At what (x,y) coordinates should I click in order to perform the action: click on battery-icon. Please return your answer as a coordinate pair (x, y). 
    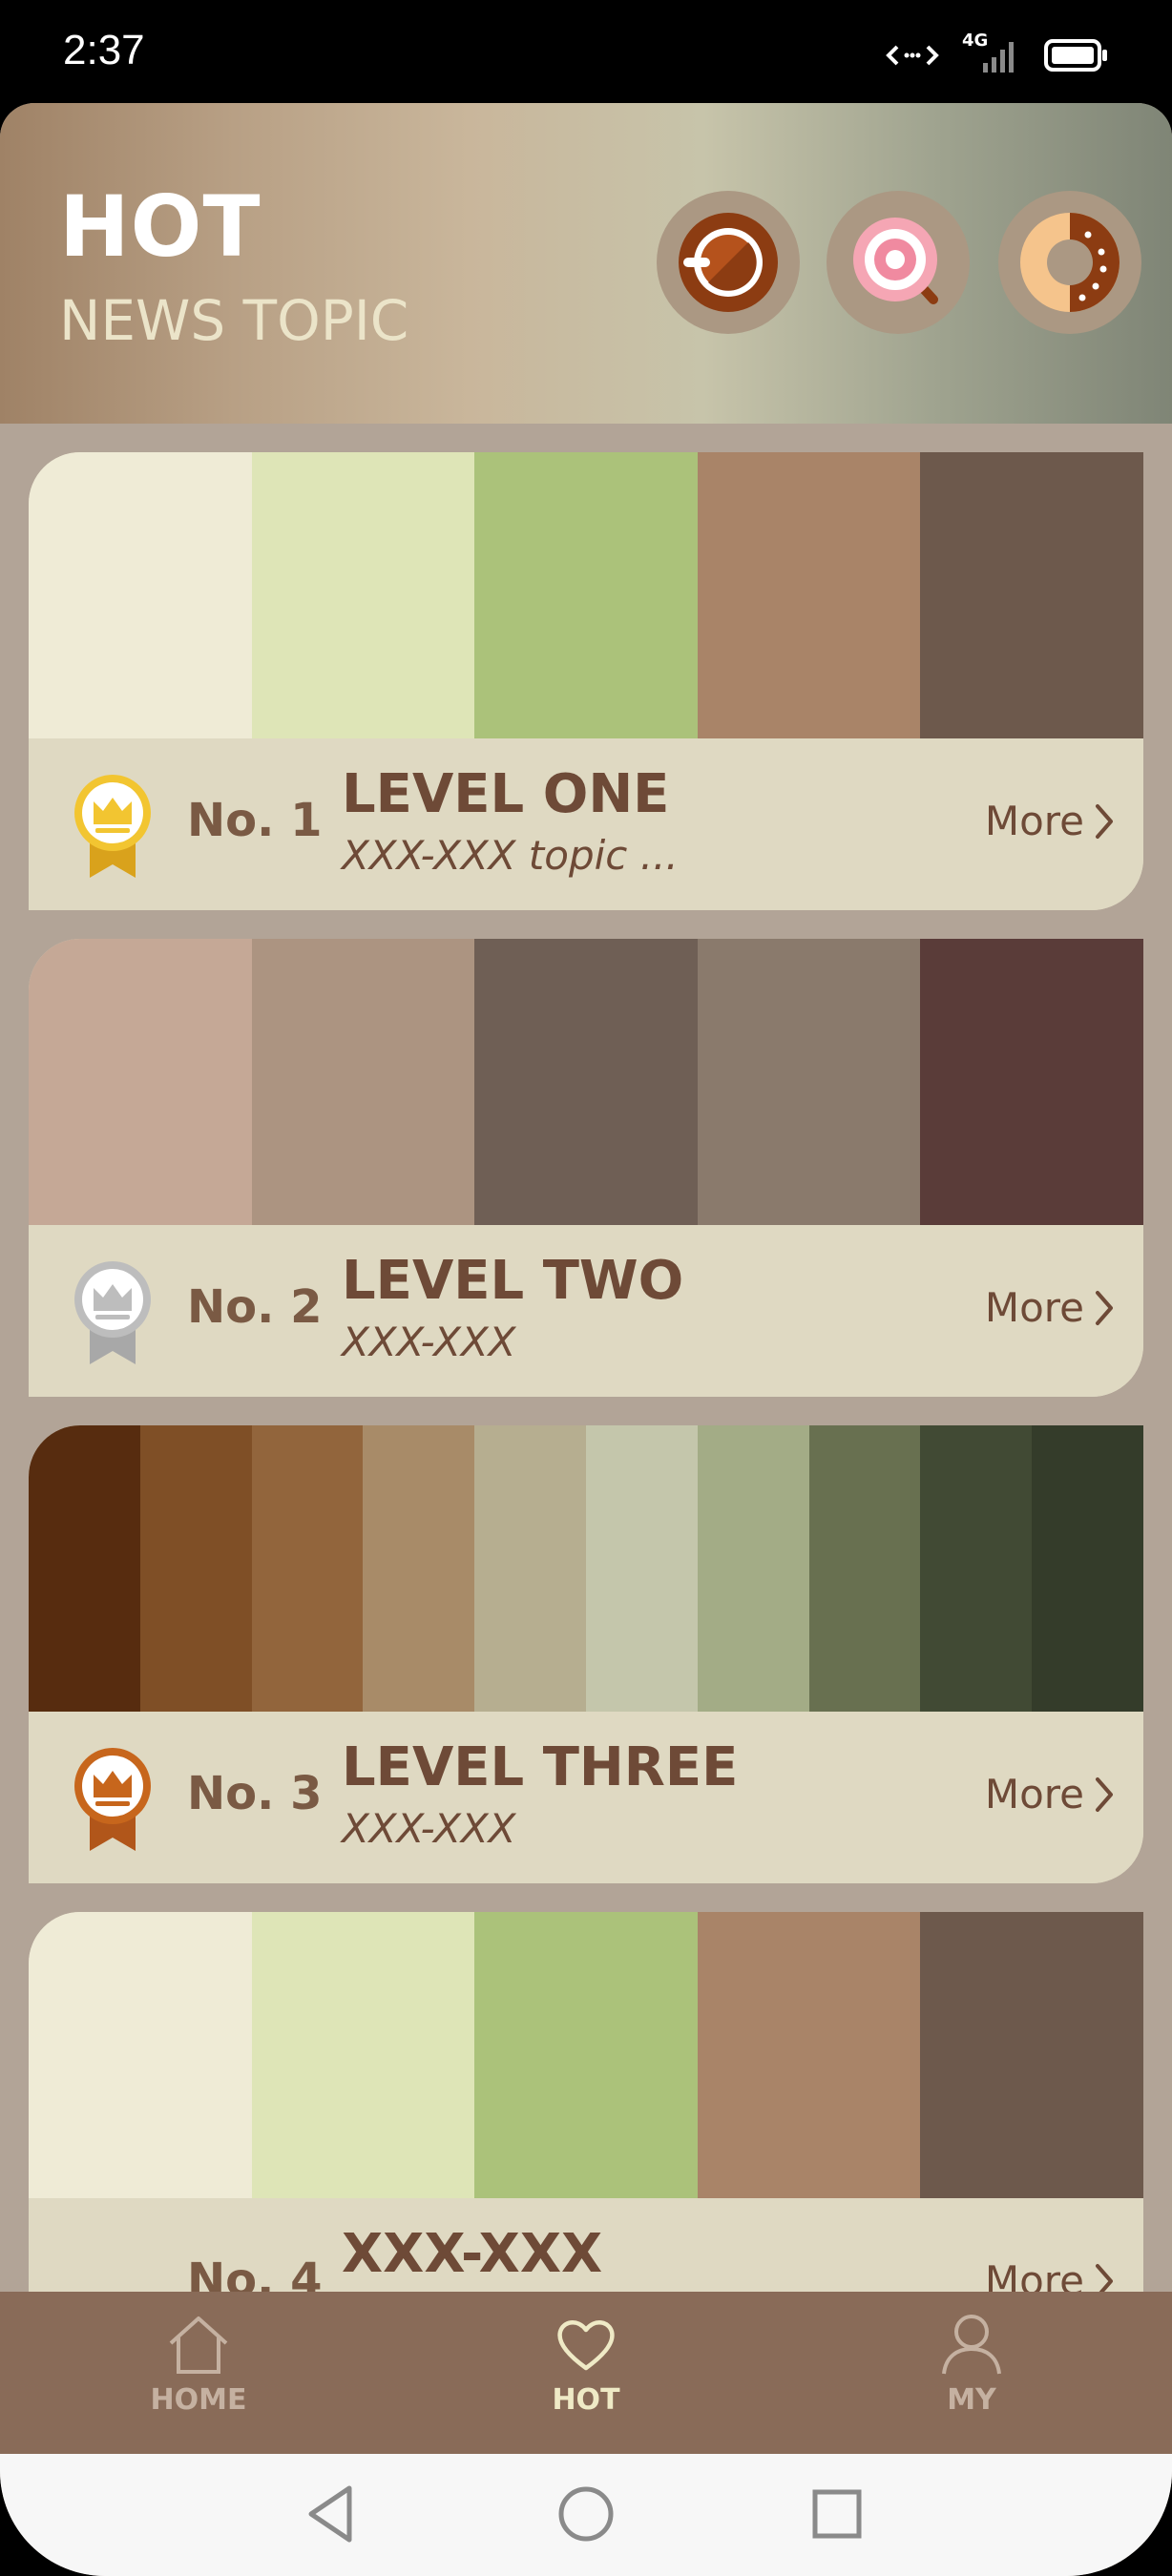
    Looking at the image, I should click on (1075, 55).